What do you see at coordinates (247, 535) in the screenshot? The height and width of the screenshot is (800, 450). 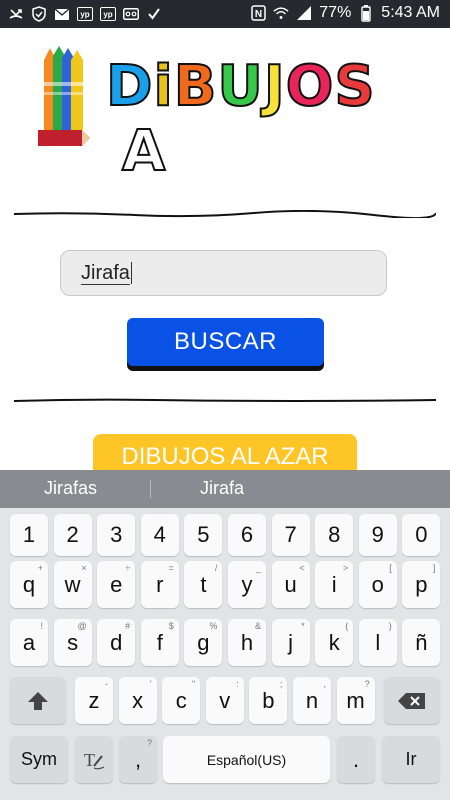 I see `key-6: 6` at bounding box center [247, 535].